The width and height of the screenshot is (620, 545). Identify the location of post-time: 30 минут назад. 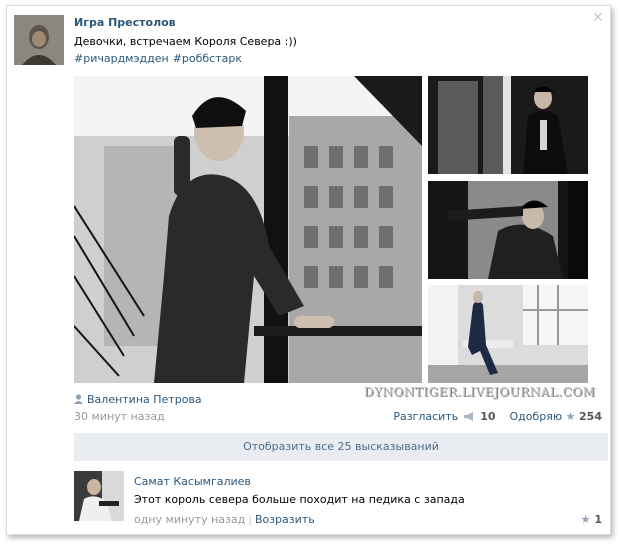
(119, 416).